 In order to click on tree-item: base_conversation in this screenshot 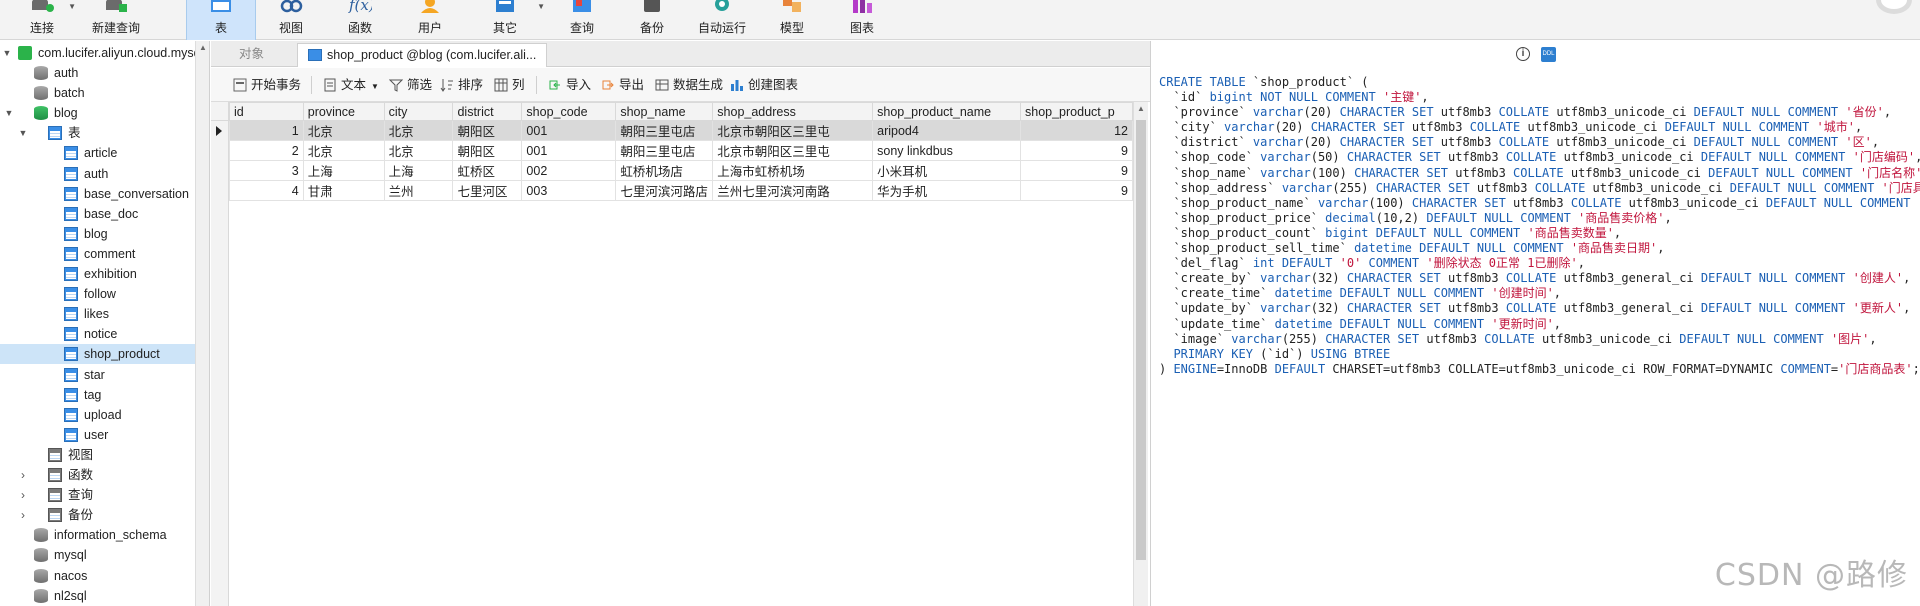, I will do `click(104, 194)`.